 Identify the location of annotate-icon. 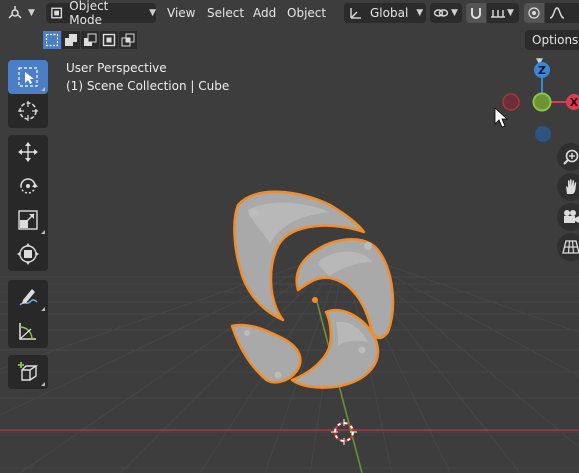
(28, 297).